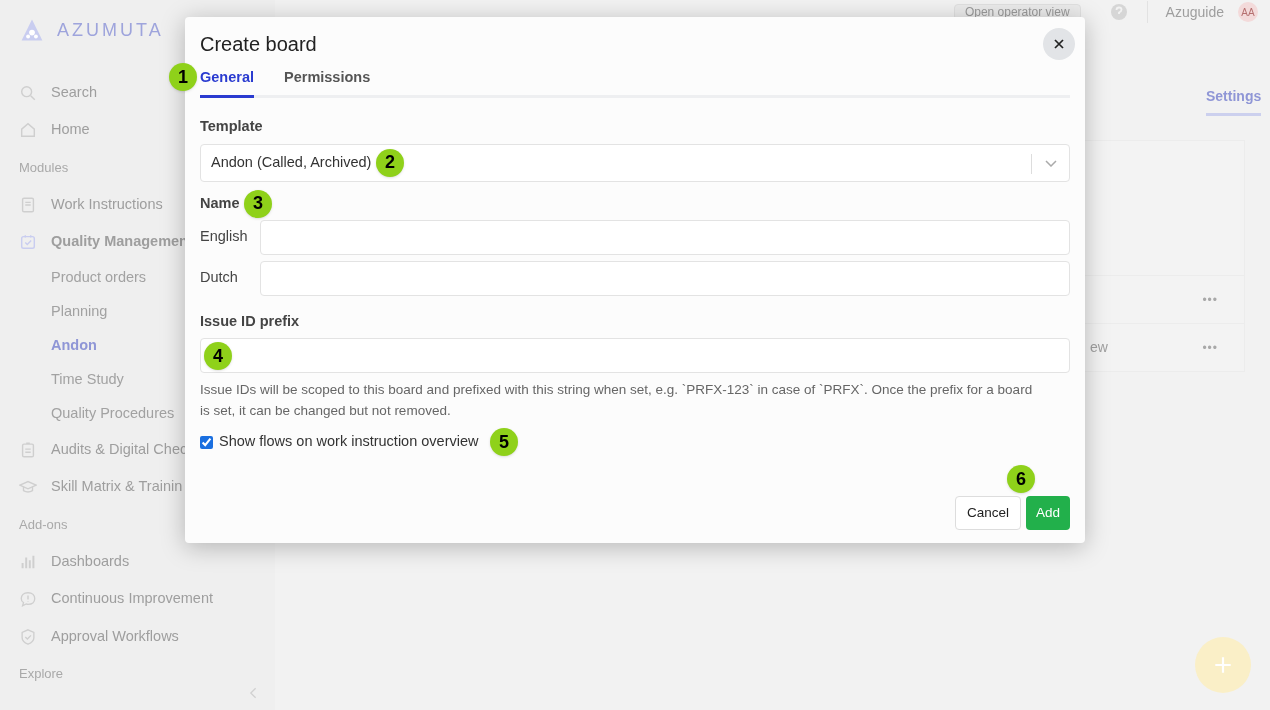 This screenshot has height=710, width=1270. I want to click on select-value: Andon (Called, Archived), so click(291, 162).